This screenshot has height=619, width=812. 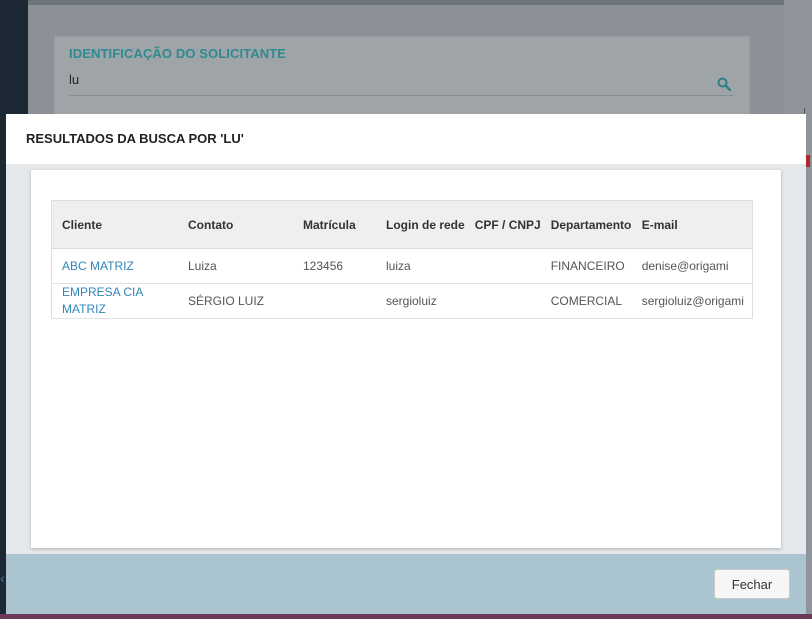 I want to click on cell-contato: Luiza, so click(x=235, y=266).